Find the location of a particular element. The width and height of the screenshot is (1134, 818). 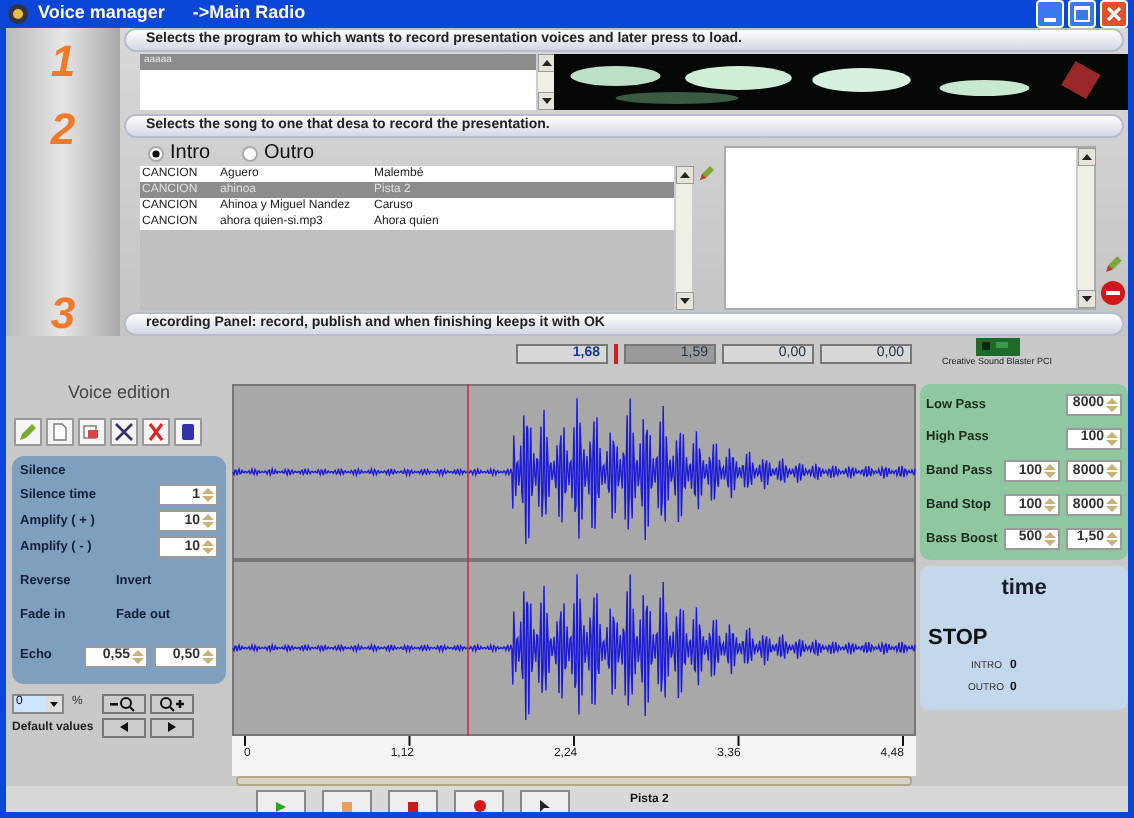

dropdown-icon is located at coordinates (54, 703).